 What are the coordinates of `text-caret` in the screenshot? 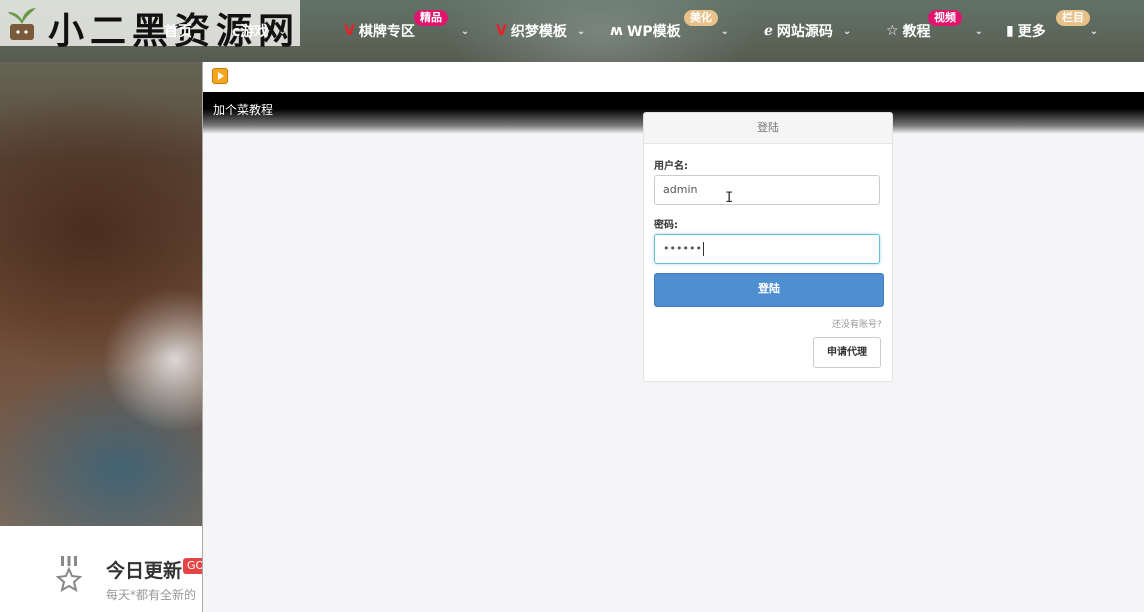 It's located at (703, 249).